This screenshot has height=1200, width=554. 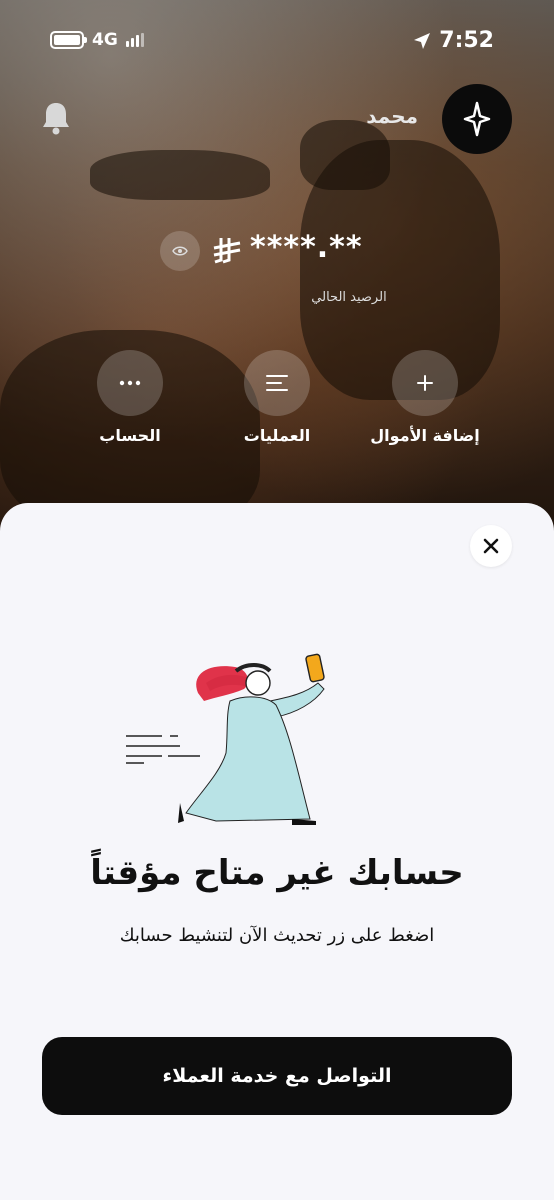 I want to click on sheet-subtitle: اضغط على زر تحديث الآن لتنشيط حسابك, so click(x=277, y=935).